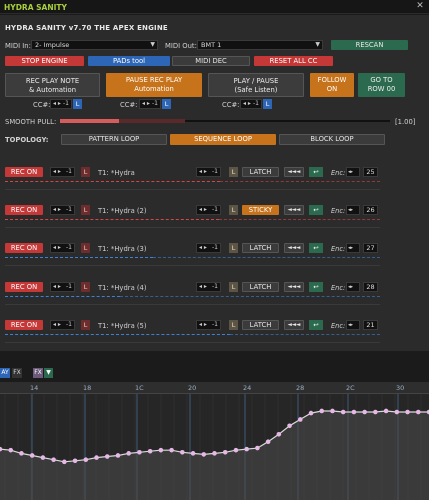 The image size is (429, 500). What do you see at coordinates (52, 85) in the screenshot?
I see `rec-play-note-button: REC PLAY NOTE & Automation` at bounding box center [52, 85].